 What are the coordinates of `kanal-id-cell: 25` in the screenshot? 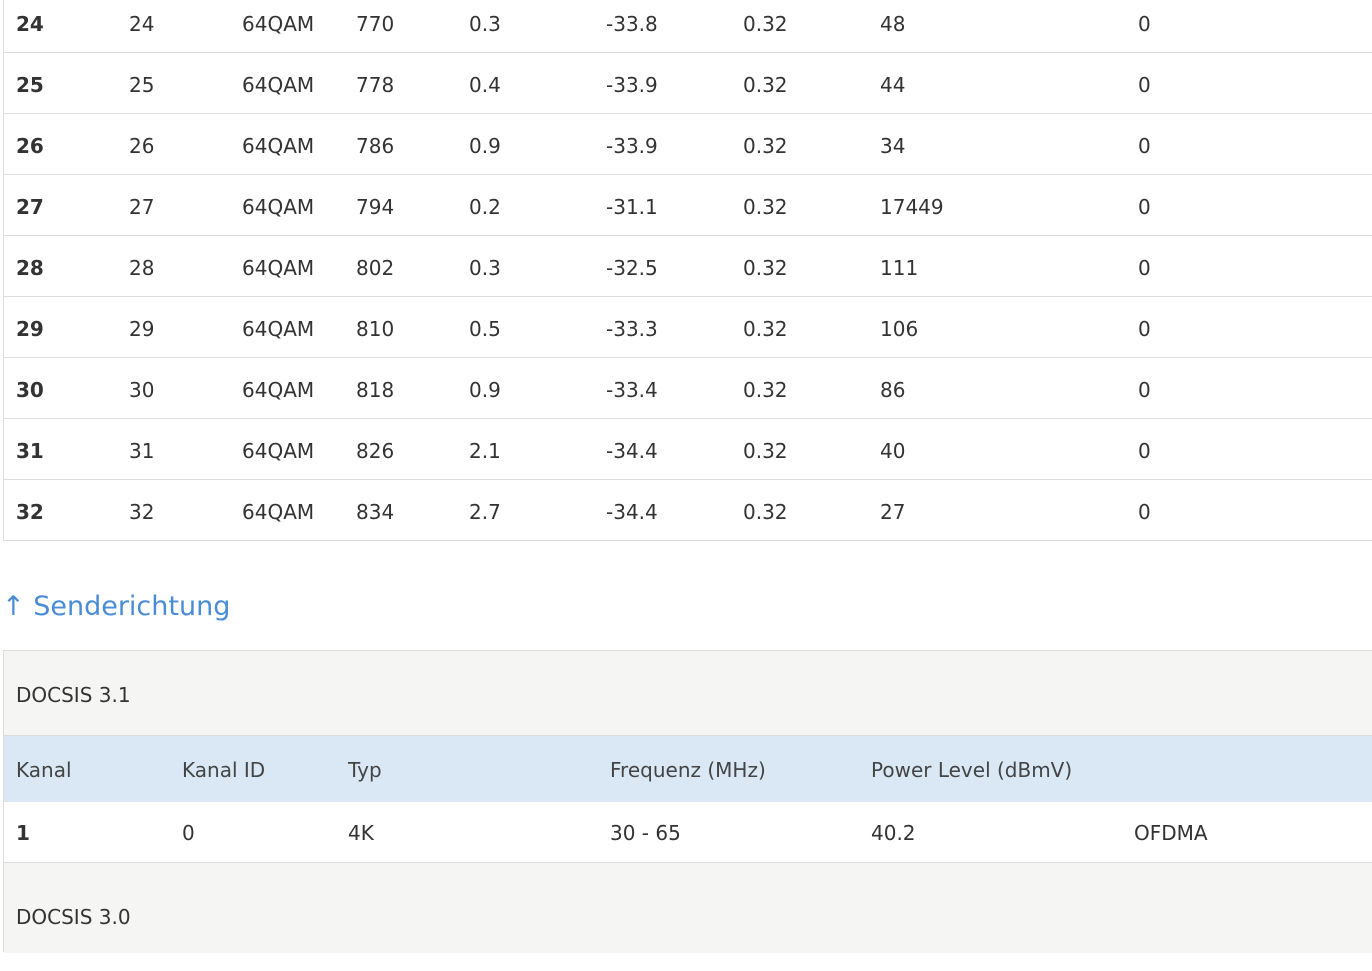 It's located at (142, 85).